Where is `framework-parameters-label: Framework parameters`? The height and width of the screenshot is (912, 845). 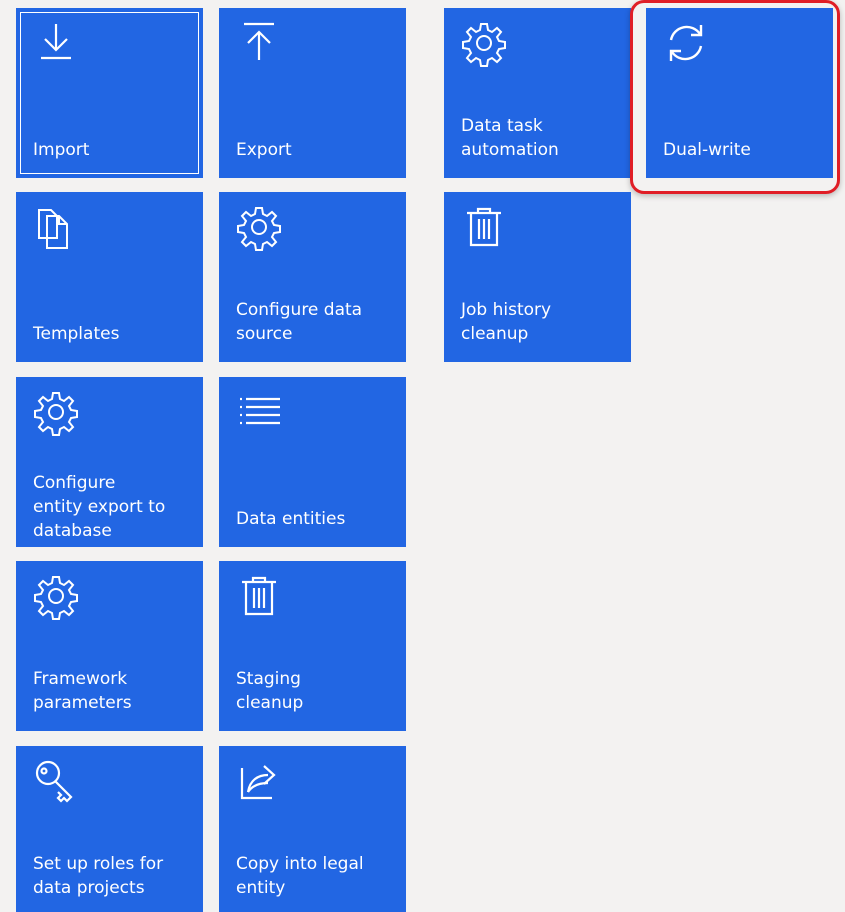
framework-parameters-label: Framework parameters is located at coordinates (82, 691).